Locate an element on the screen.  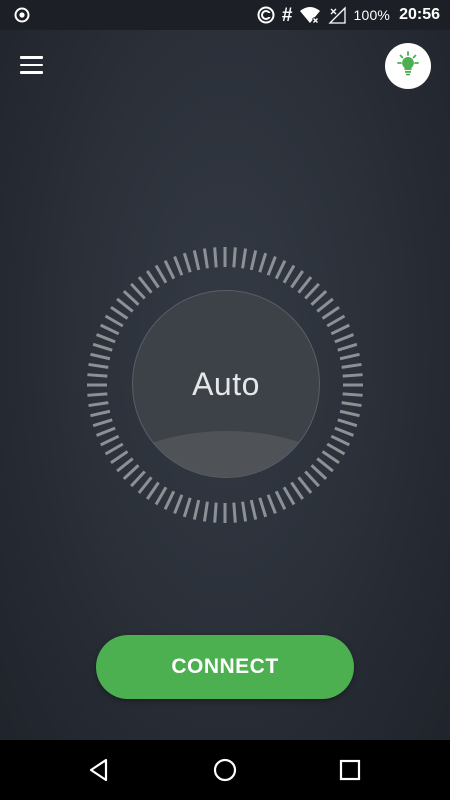
data-saver-icon is located at coordinates (266, 15).